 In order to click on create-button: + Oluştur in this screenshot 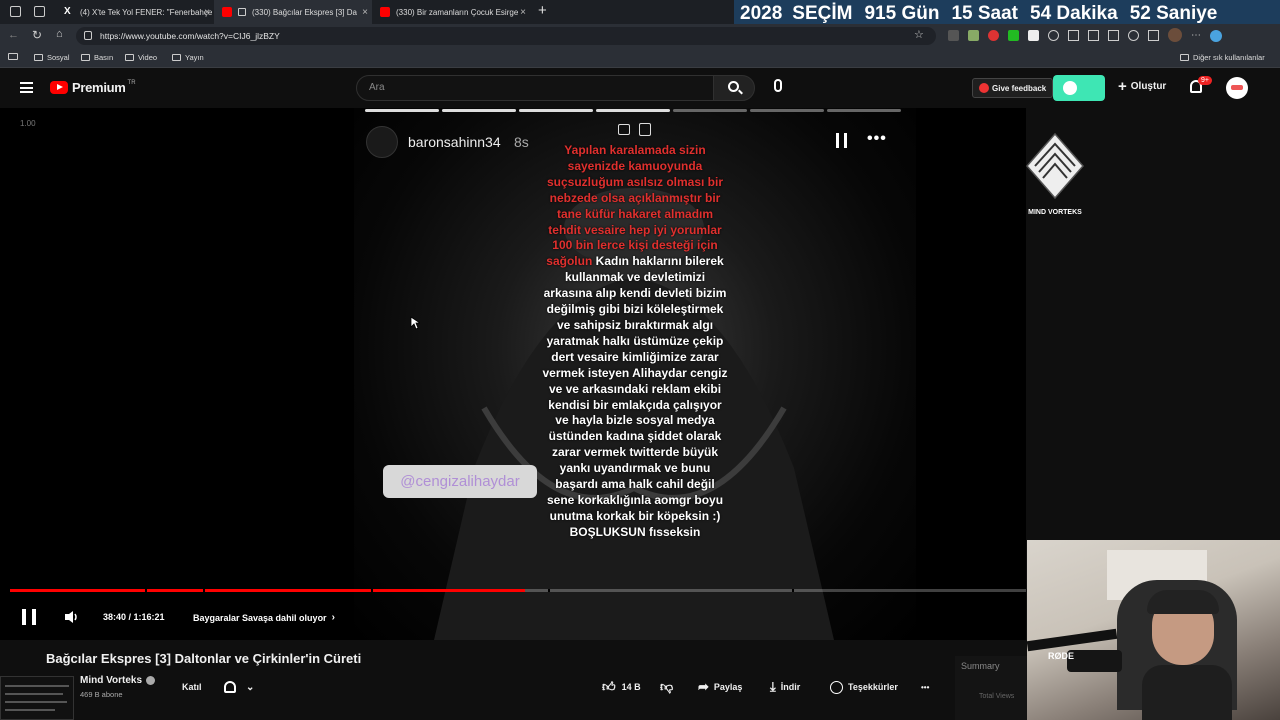, I will do `click(1142, 86)`.